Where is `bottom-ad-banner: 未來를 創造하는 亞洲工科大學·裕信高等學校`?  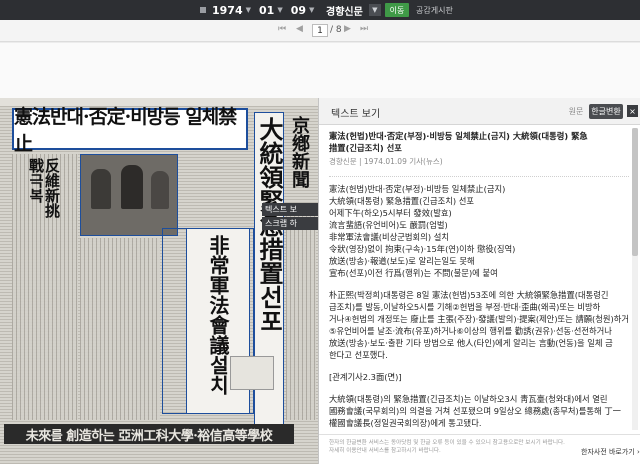
bottom-ad-banner: 未來를 創造하는 亞洲工科大學·裕信高等學校 is located at coordinates (149, 434).